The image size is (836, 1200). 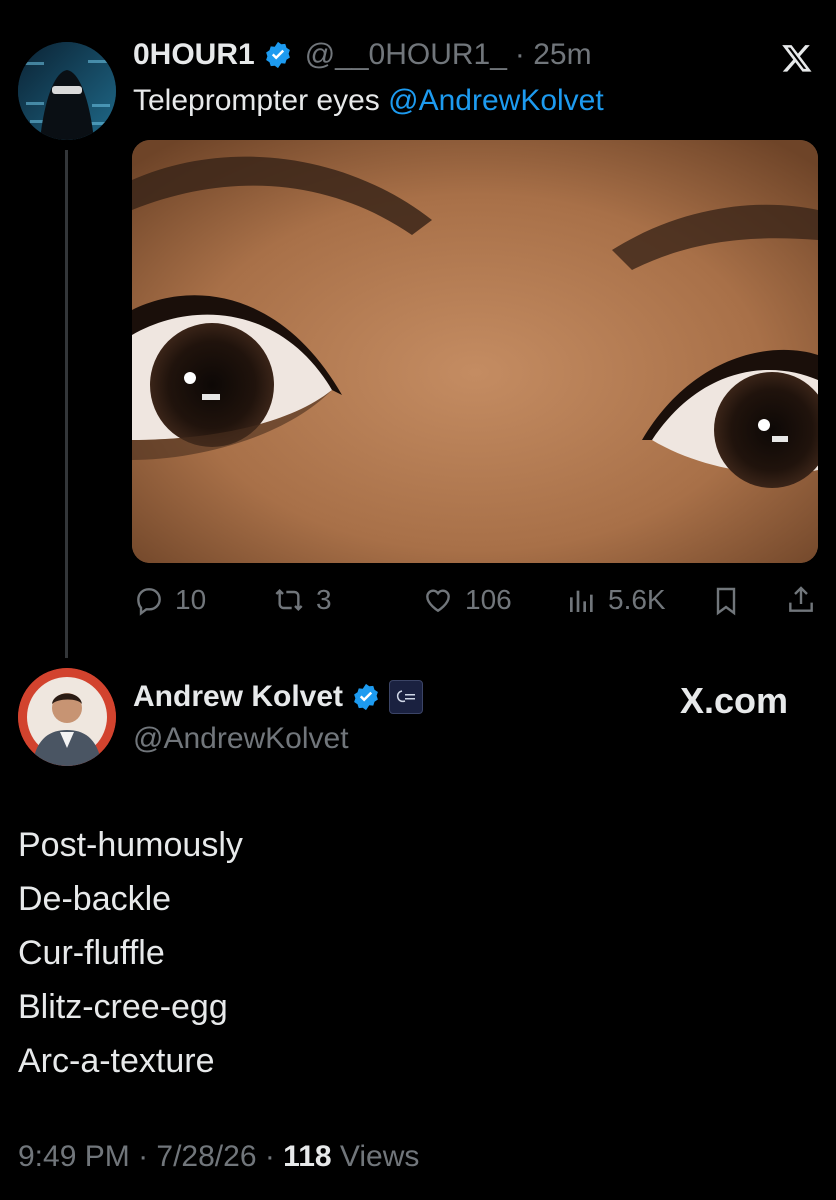 What do you see at coordinates (307, 1156) in the screenshot?
I see `views-count-bold: 118` at bounding box center [307, 1156].